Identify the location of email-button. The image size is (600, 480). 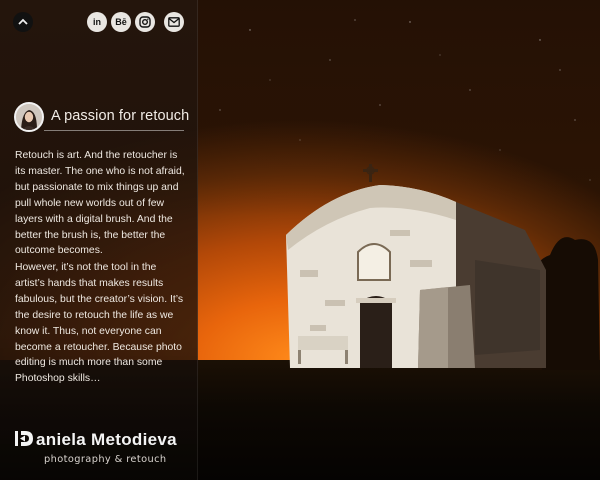
(174, 22).